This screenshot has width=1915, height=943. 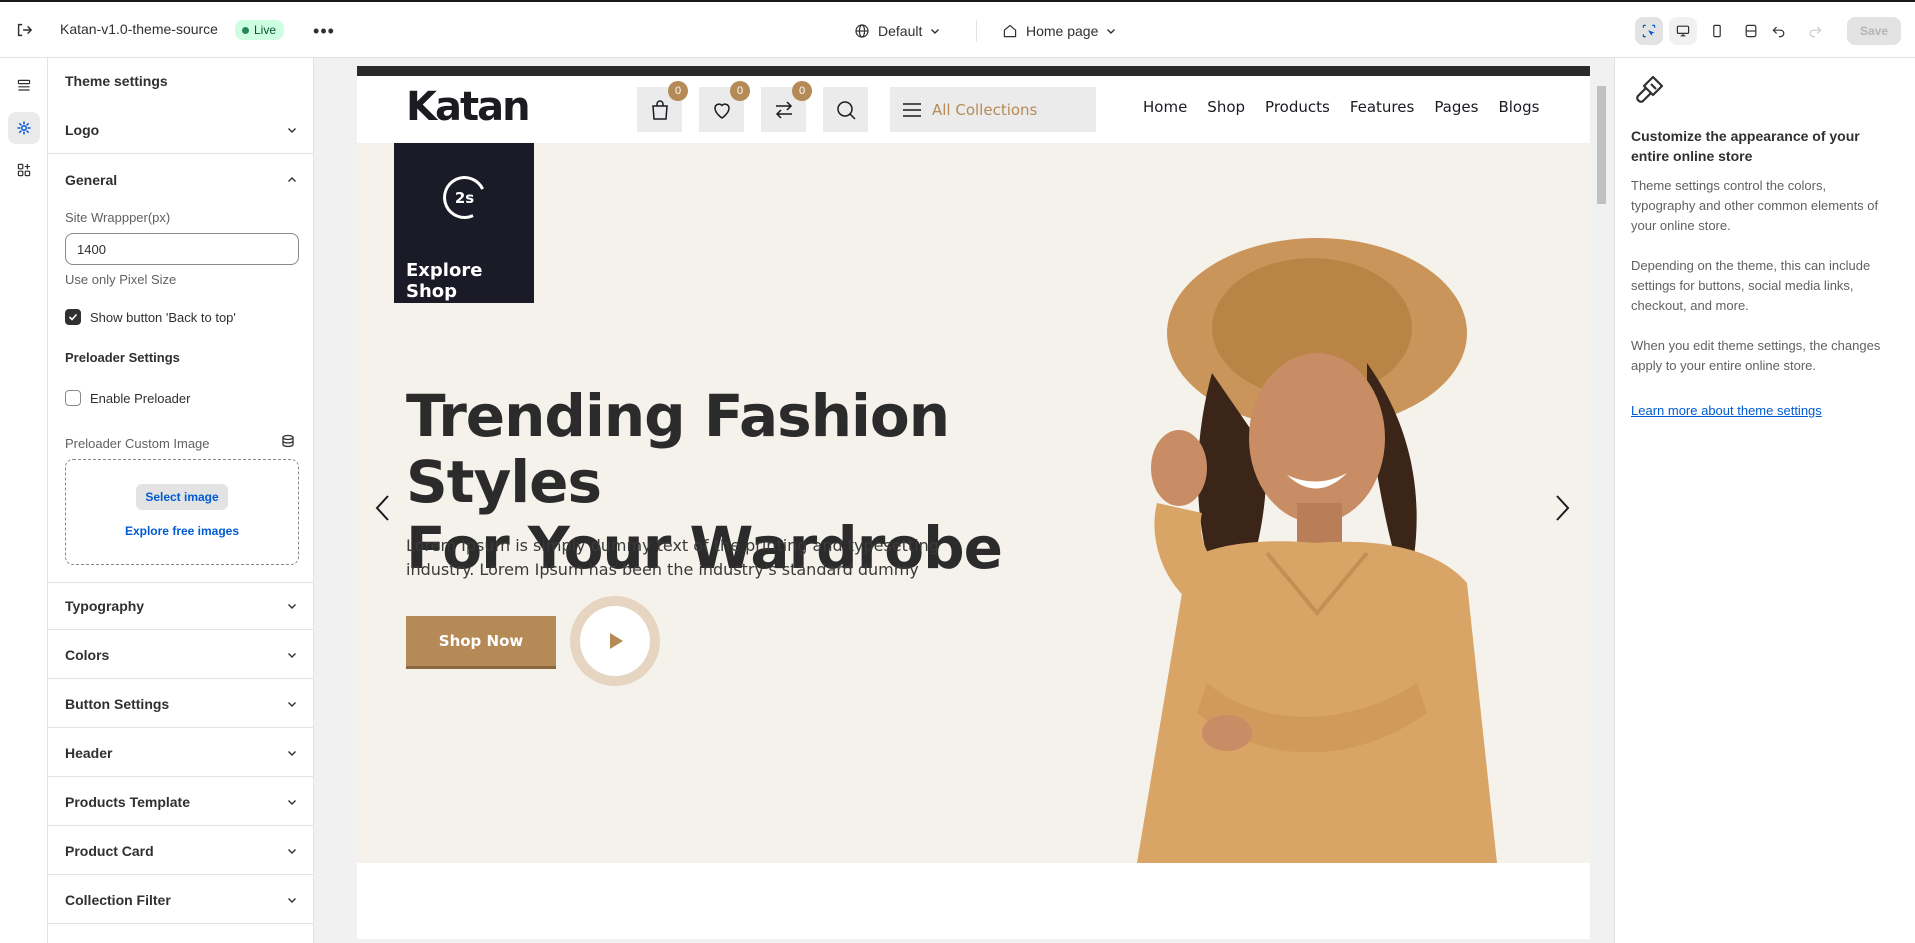 What do you see at coordinates (481, 641) in the screenshot?
I see `shop-now-button: Shop Now` at bounding box center [481, 641].